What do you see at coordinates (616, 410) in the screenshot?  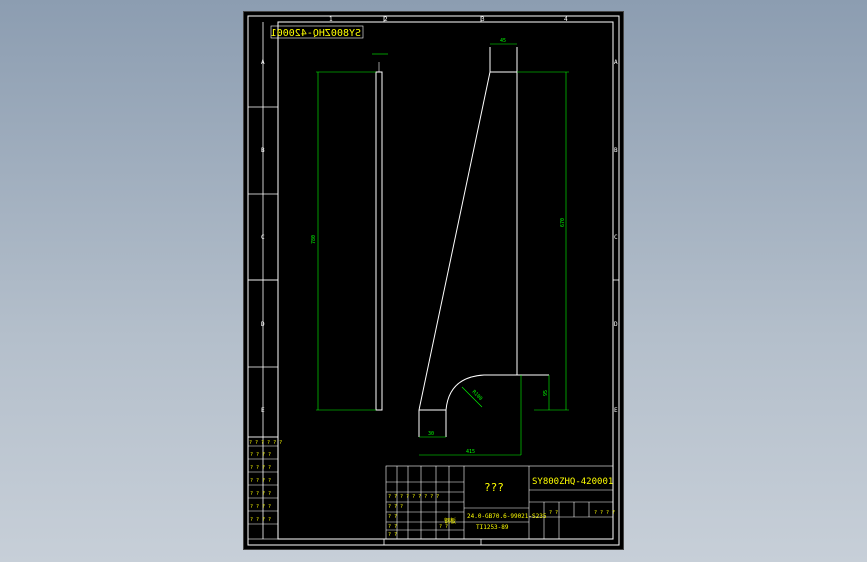 I see `svg-text: E` at bounding box center [616, 410].